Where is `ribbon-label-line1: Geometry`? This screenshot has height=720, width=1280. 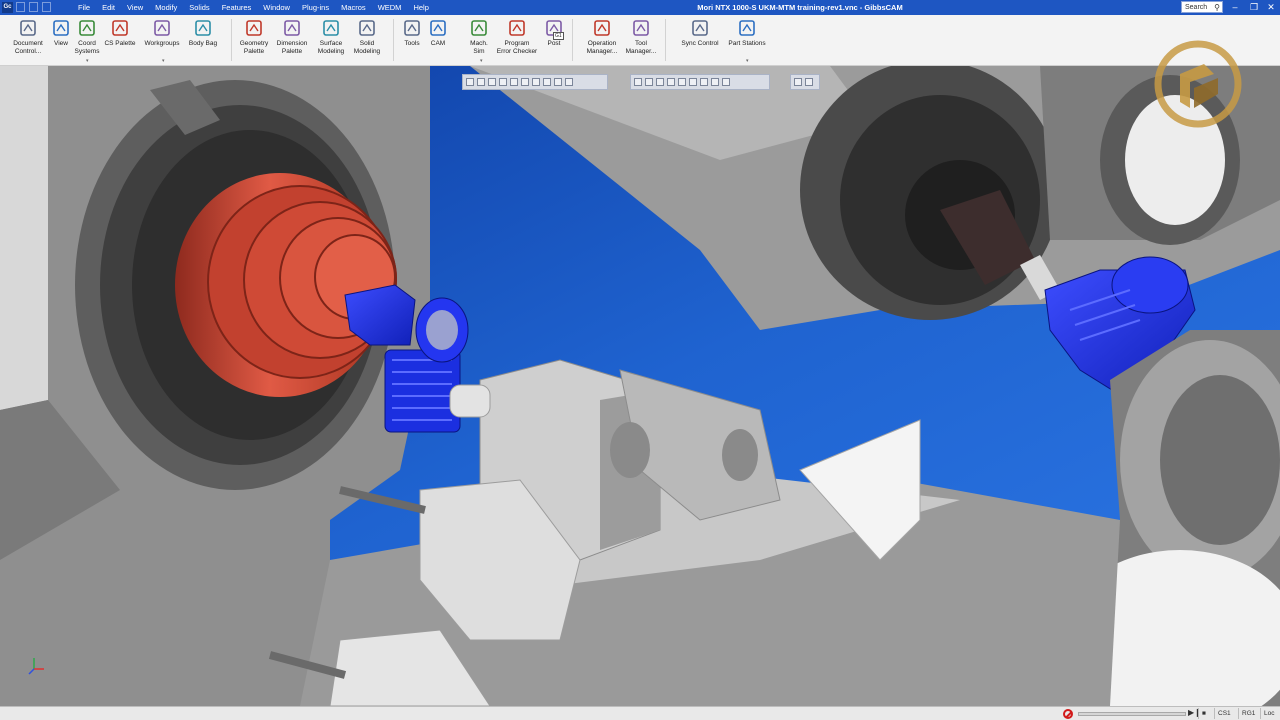
ribbon-label-line1: Geometry is located at coordinates (254, 43).